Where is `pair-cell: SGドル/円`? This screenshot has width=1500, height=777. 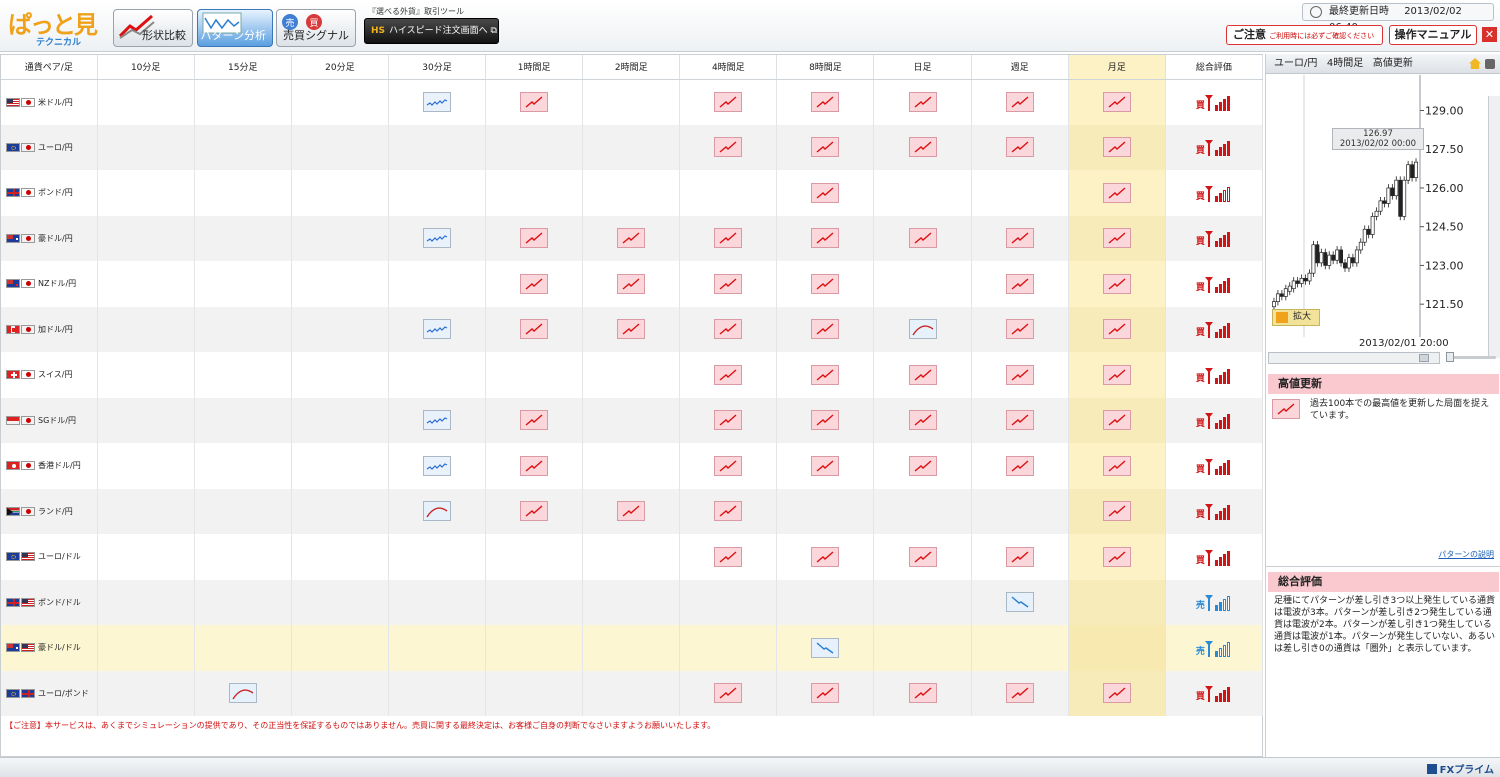 pair-cell: SGドル/円 is located at coordinates (49, 420).